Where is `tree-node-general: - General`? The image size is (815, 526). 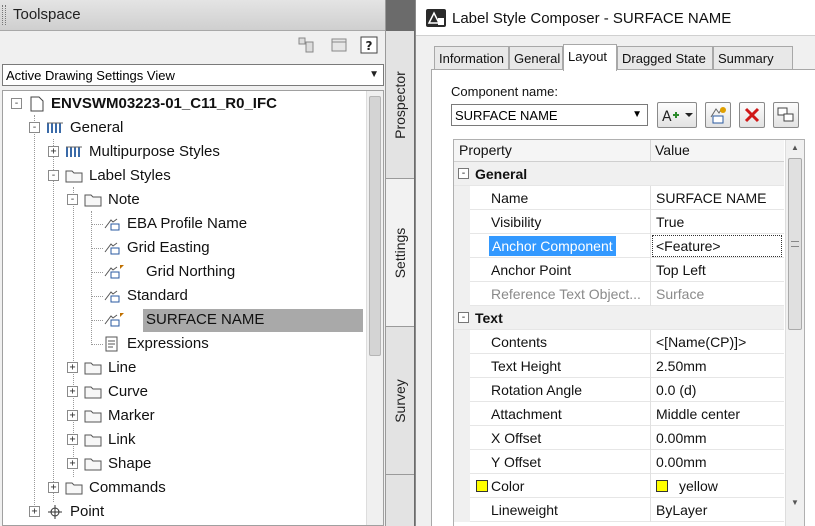 tree-node-general: - General is located at coordinates (183, 128).